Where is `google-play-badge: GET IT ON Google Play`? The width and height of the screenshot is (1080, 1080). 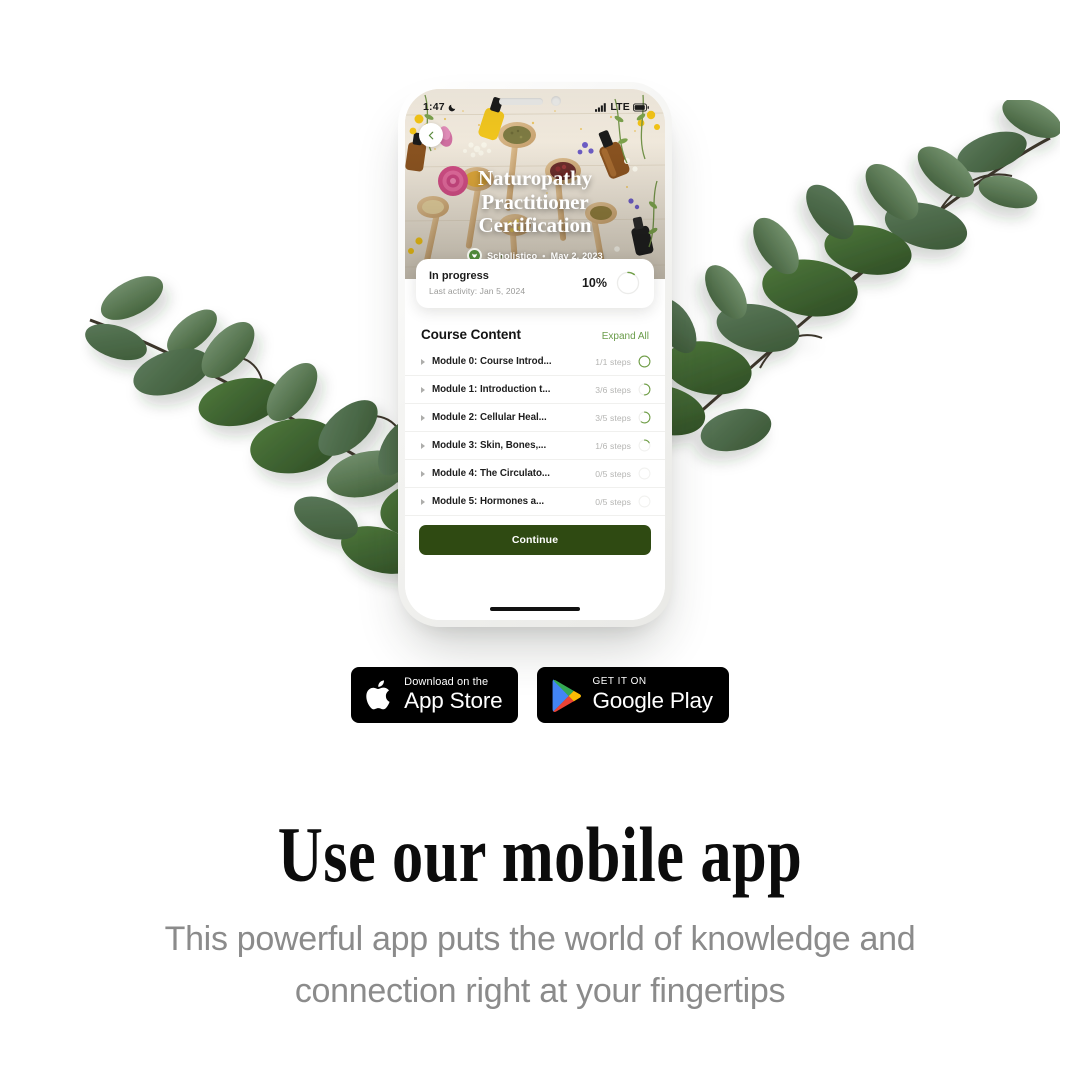
google-play-badge: GET IT ON Google Play is located at coordinates (633, 695).